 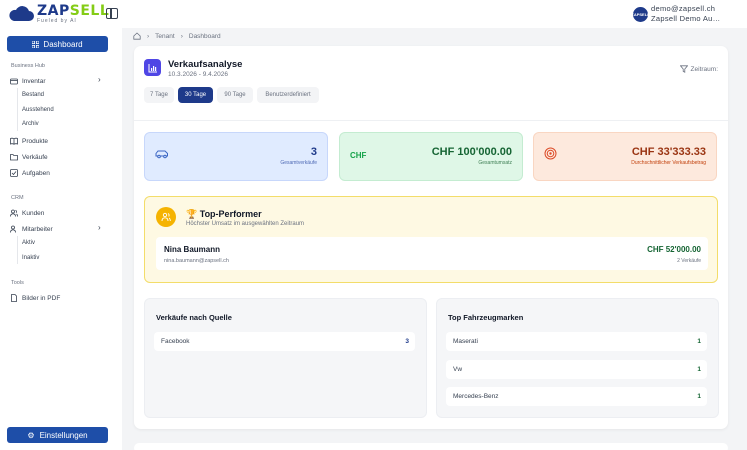 What do you see at coordinates (196, 261) in the screenshot?
I see `performer-email: nina.baumann@zapsell.ch` at bounding box center [196, 261].